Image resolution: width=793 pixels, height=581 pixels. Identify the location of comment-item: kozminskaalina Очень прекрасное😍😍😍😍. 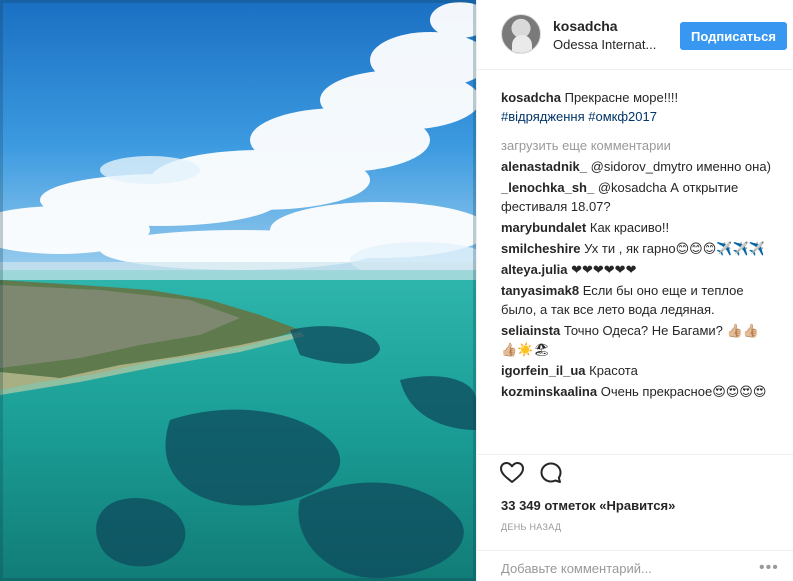
(636, 391).